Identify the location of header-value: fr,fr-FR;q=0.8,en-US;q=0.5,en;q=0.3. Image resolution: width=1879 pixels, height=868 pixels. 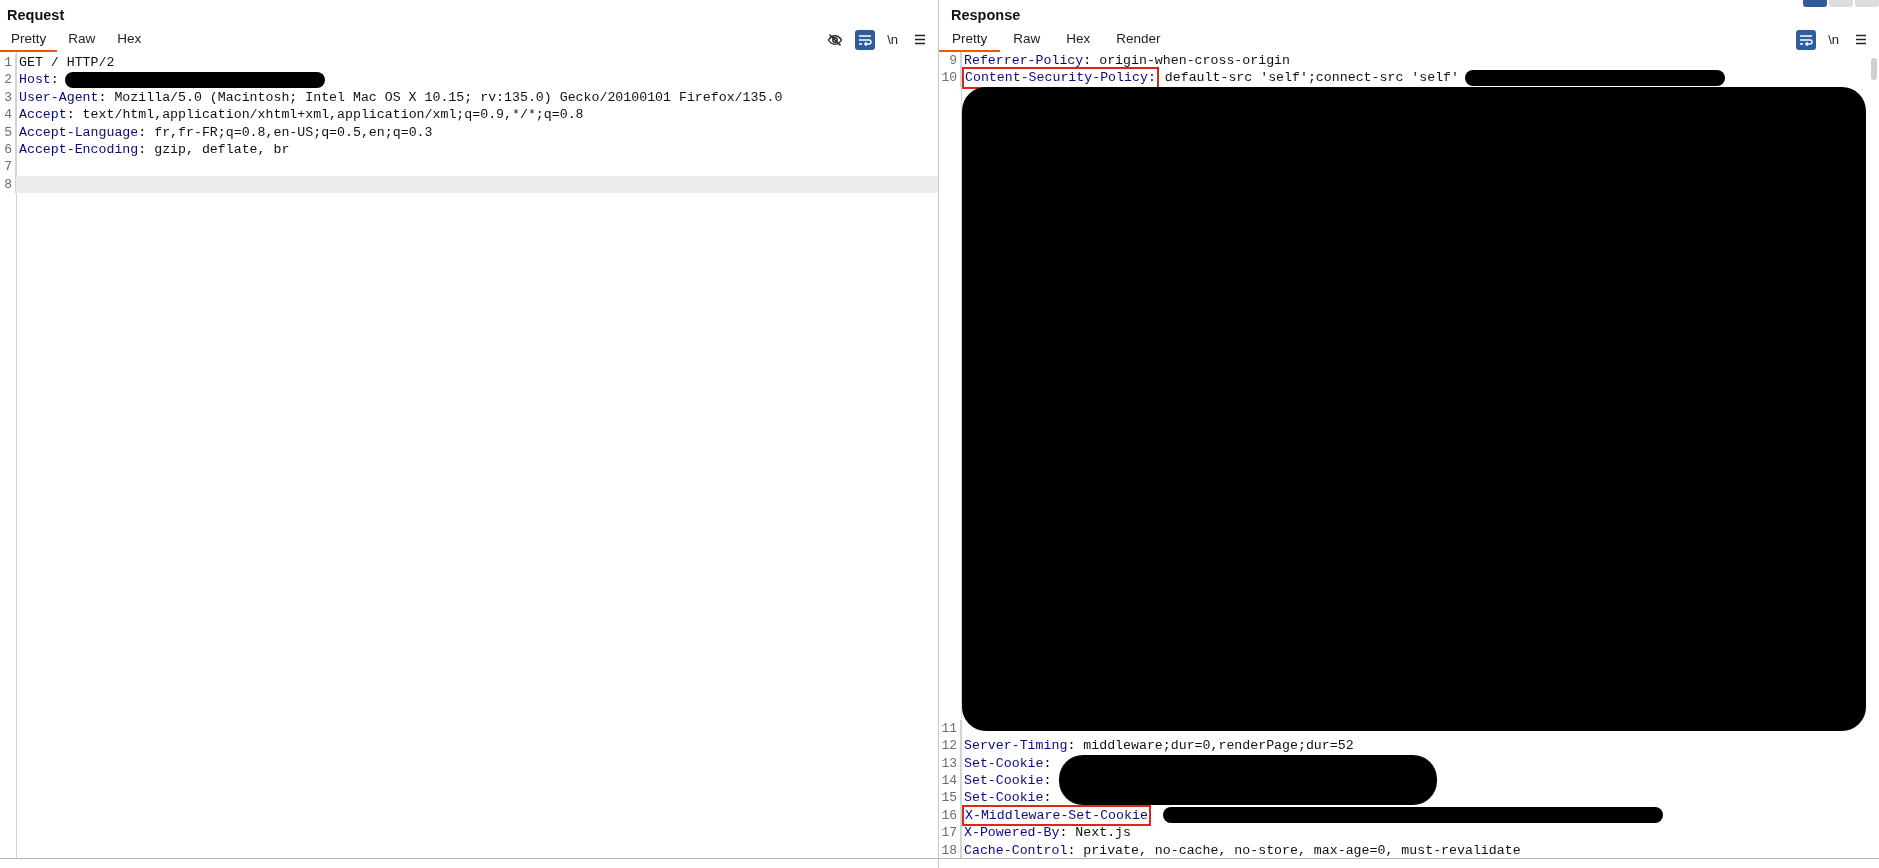
(293, 132).